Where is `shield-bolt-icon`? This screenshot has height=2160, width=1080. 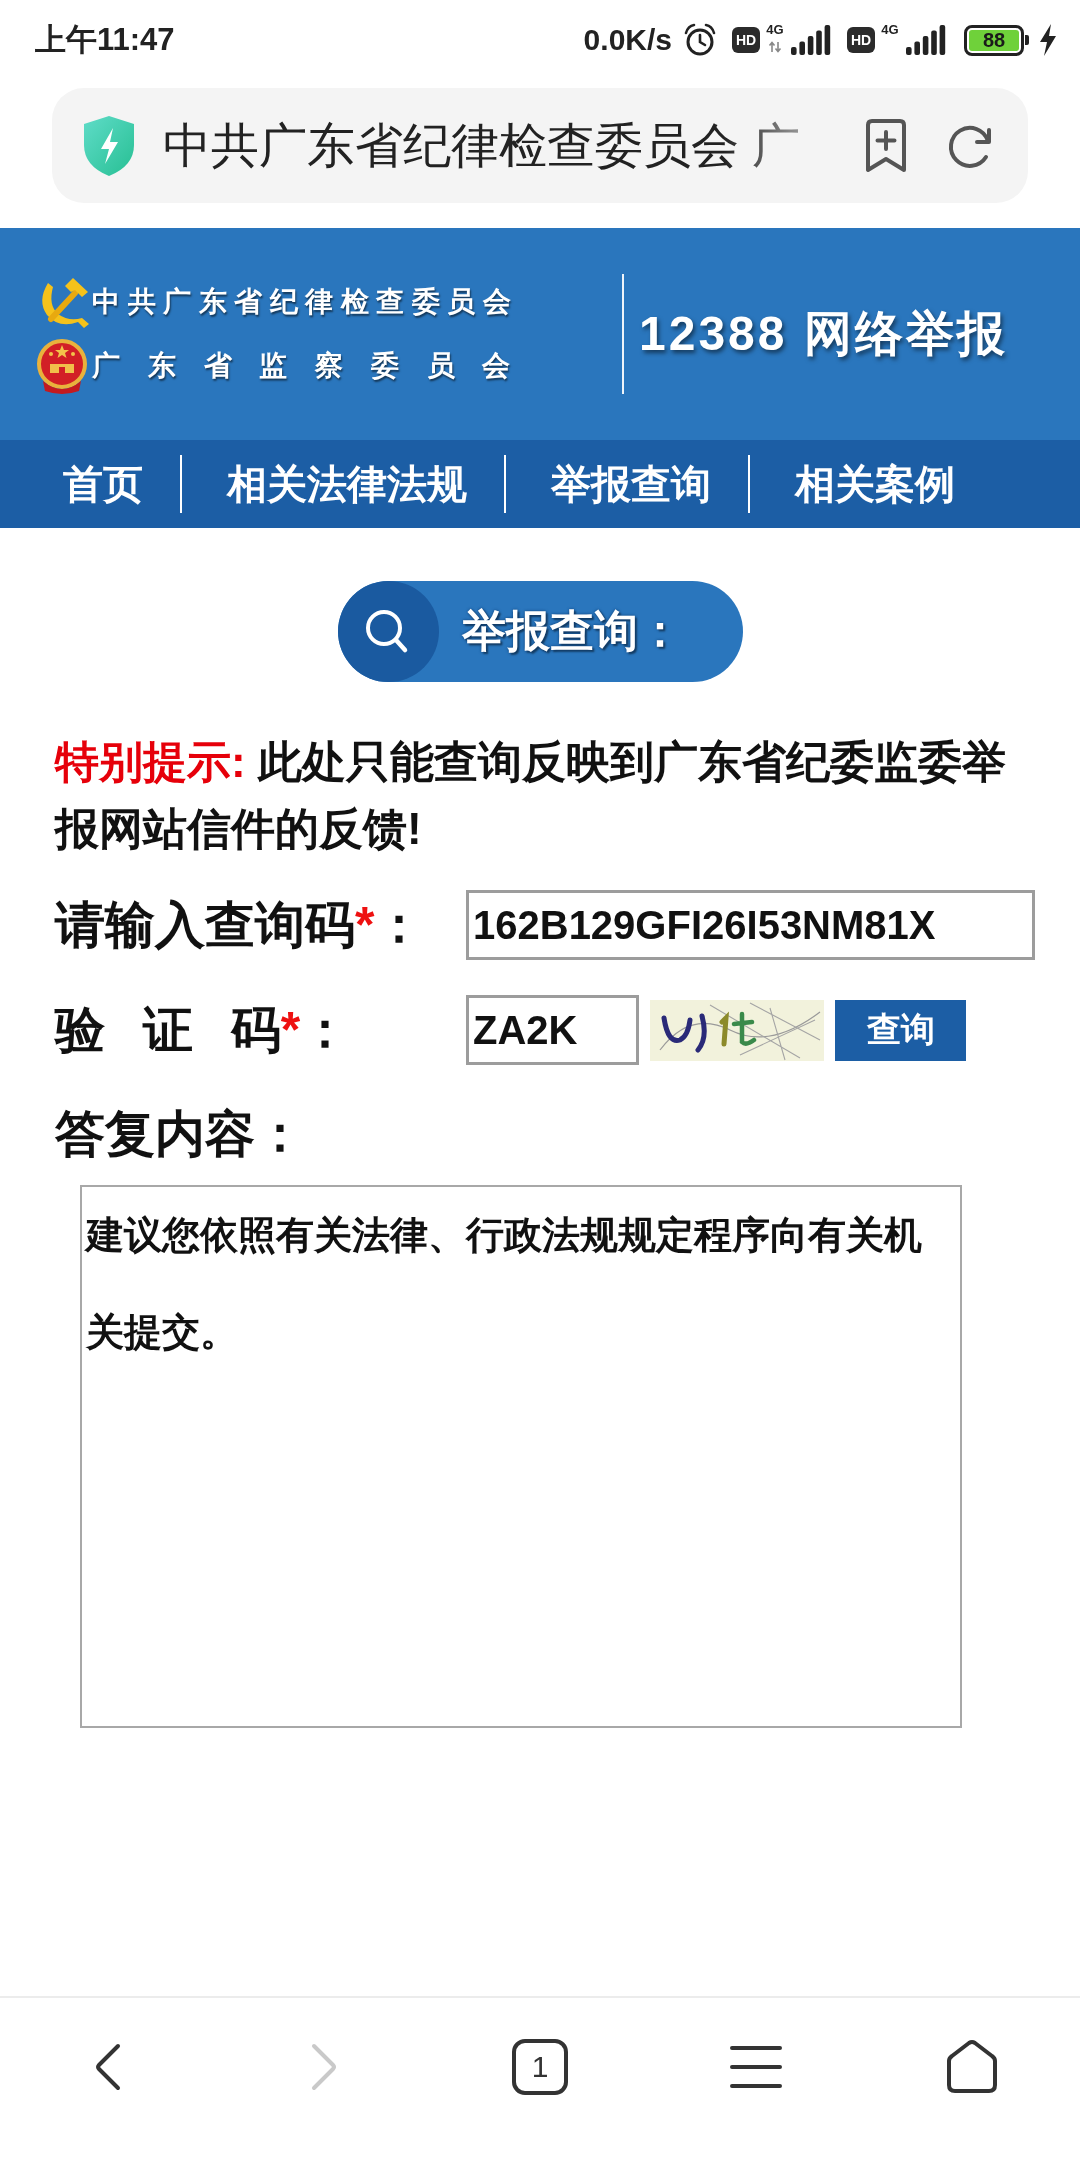 shield-bolt-icon is located at coordinates (109, 145).